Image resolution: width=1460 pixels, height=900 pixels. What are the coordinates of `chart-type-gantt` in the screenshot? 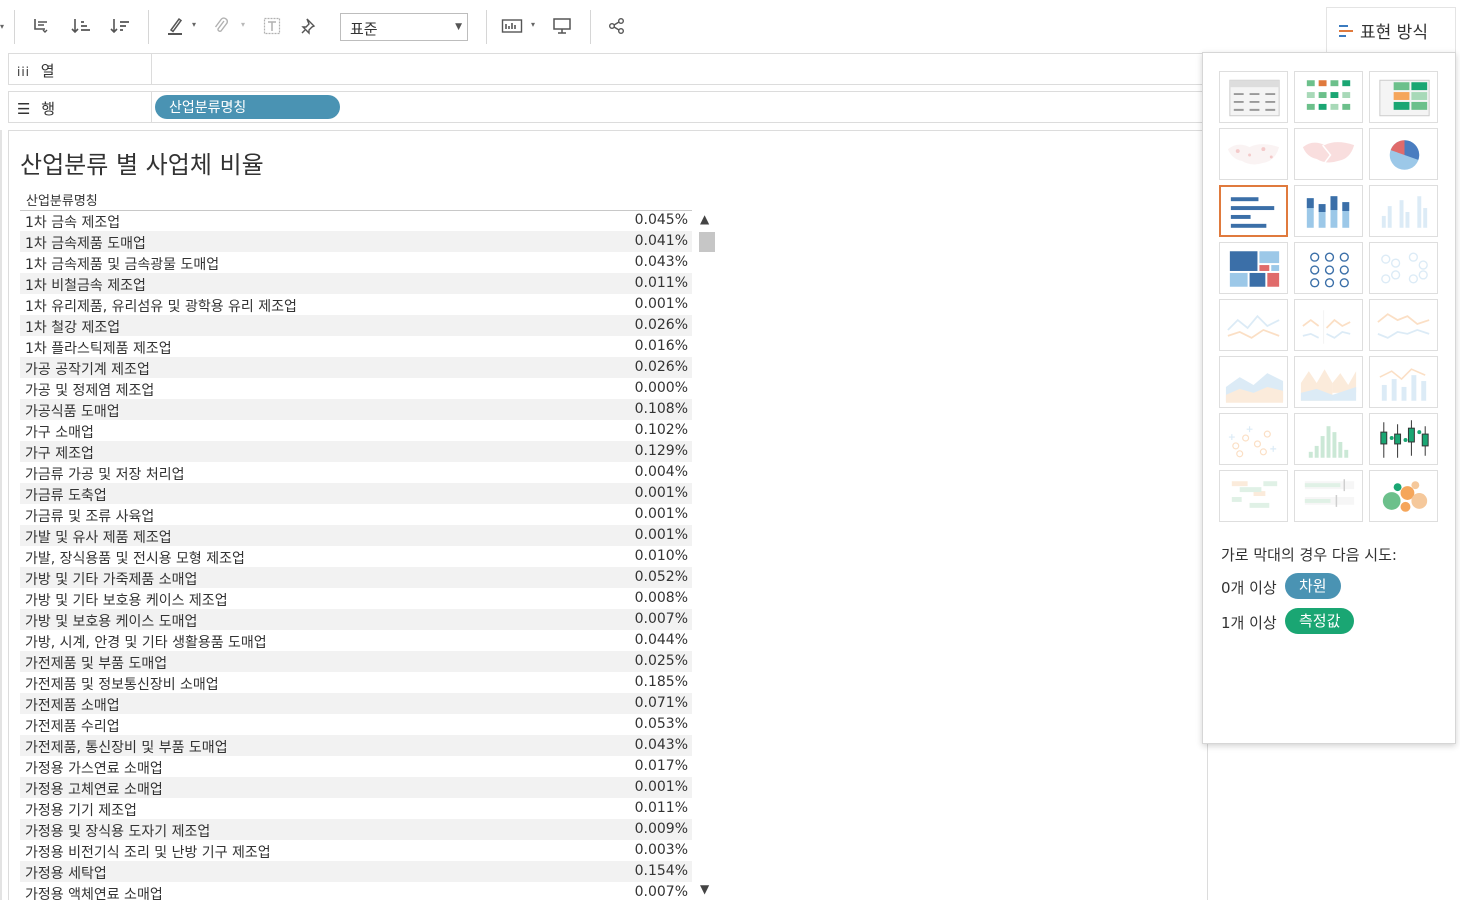 It's located at (1253, 496).